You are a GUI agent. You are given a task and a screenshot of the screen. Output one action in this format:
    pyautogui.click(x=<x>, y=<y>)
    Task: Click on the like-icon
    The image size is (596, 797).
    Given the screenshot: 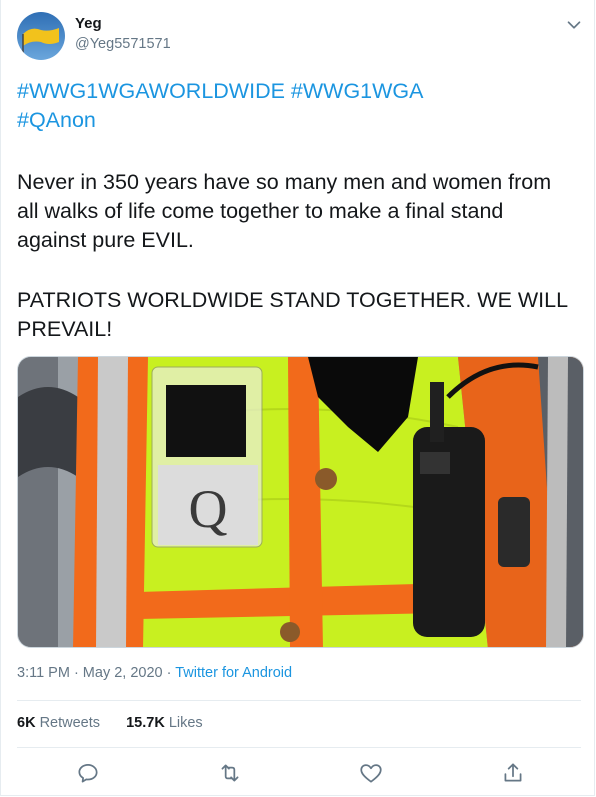 What is the action you would take?
    pyautogui.click(x=371, y=773)
    